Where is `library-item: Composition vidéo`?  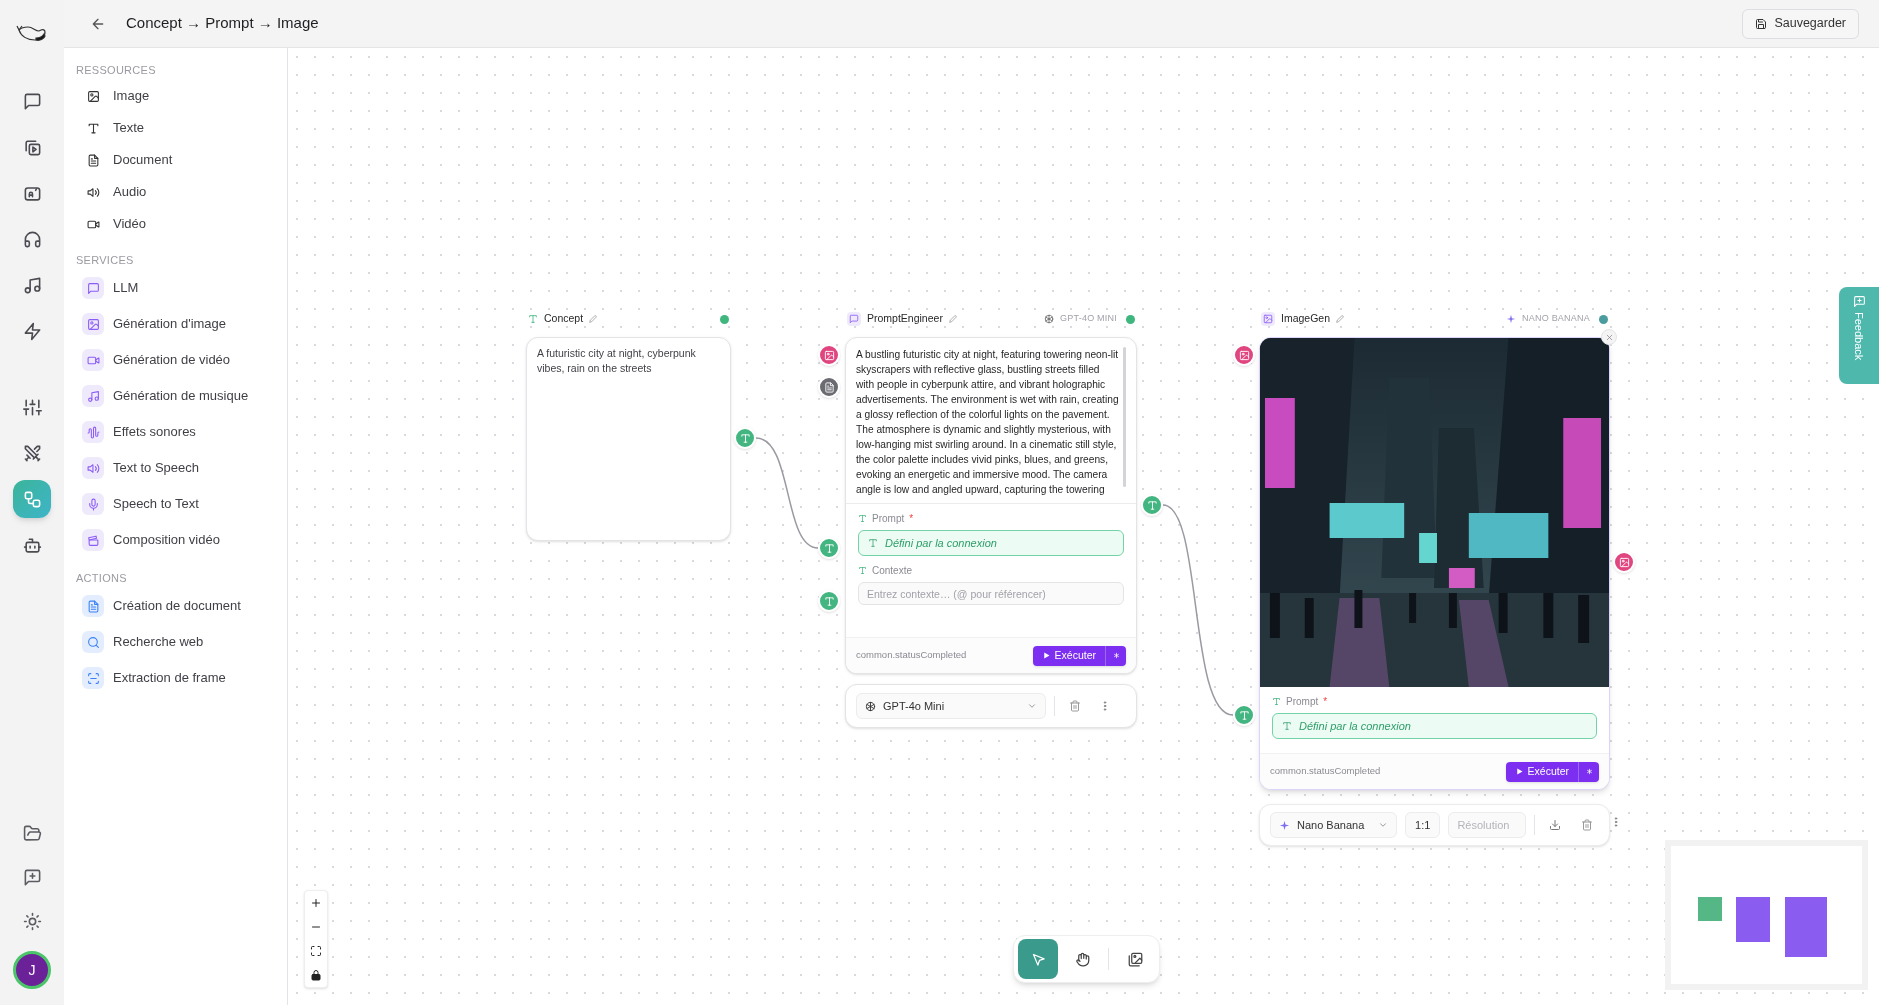
library-item: Composition vidéo is located at coordinates (175, 540).